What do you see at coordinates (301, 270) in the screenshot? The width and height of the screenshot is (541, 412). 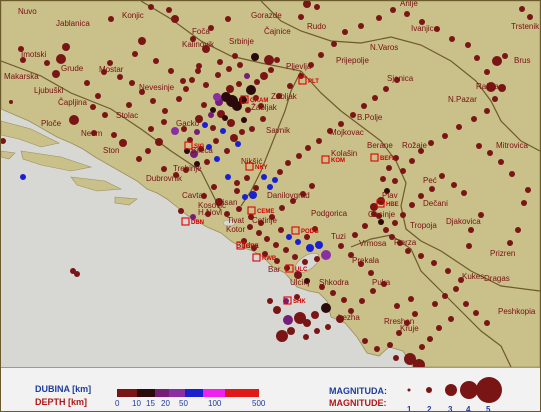 I see `station-code: ULC` at bounding box center [301, 270].